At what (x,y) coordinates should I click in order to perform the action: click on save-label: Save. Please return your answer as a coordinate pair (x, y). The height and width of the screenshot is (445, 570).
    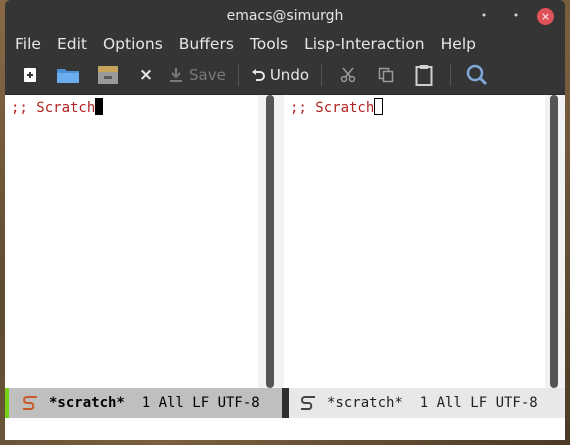
    Looking at the image, I should click on (207, 75).